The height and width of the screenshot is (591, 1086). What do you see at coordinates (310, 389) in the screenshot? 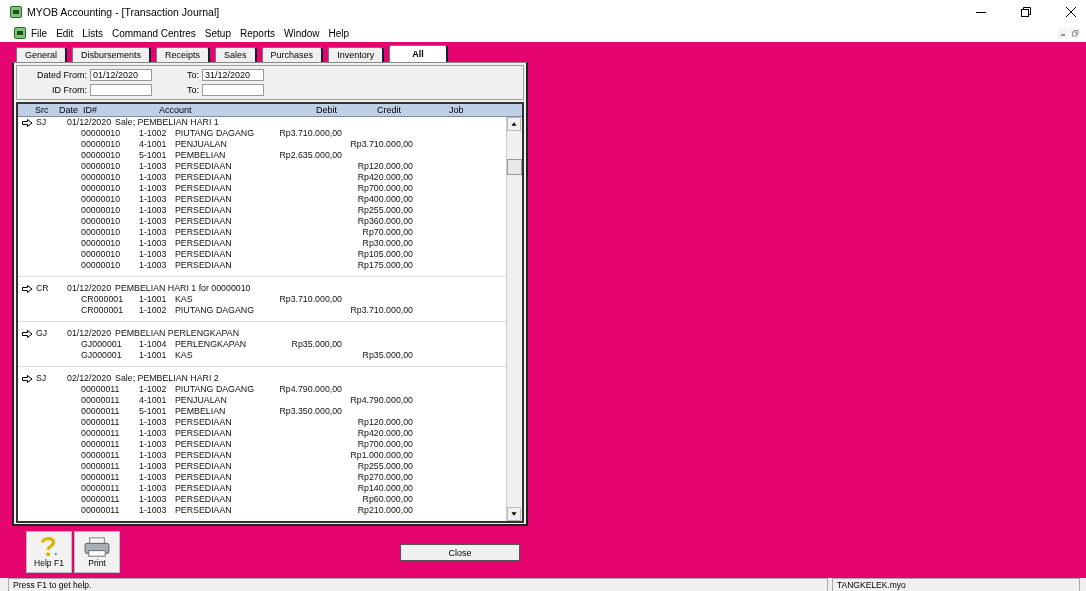
I see `table-cell-text: Rp4.790.000,00` at bounding box center [310, 389].